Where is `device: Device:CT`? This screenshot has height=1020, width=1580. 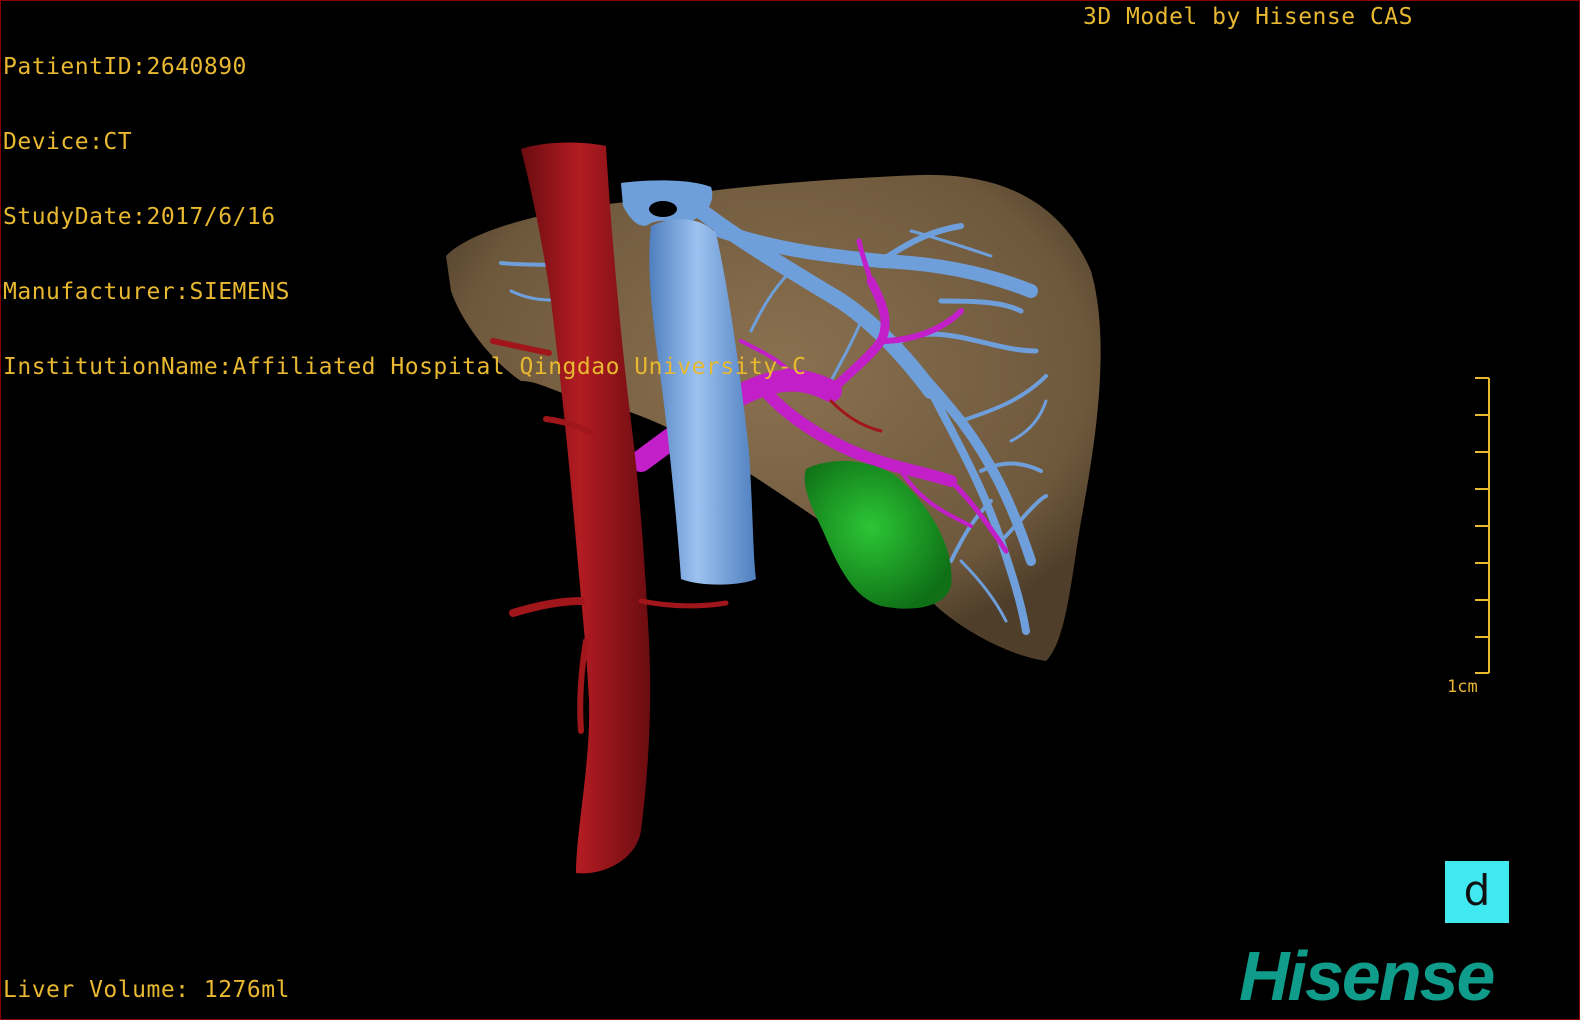
device: Device:CT is located at coordinates (68, 142).